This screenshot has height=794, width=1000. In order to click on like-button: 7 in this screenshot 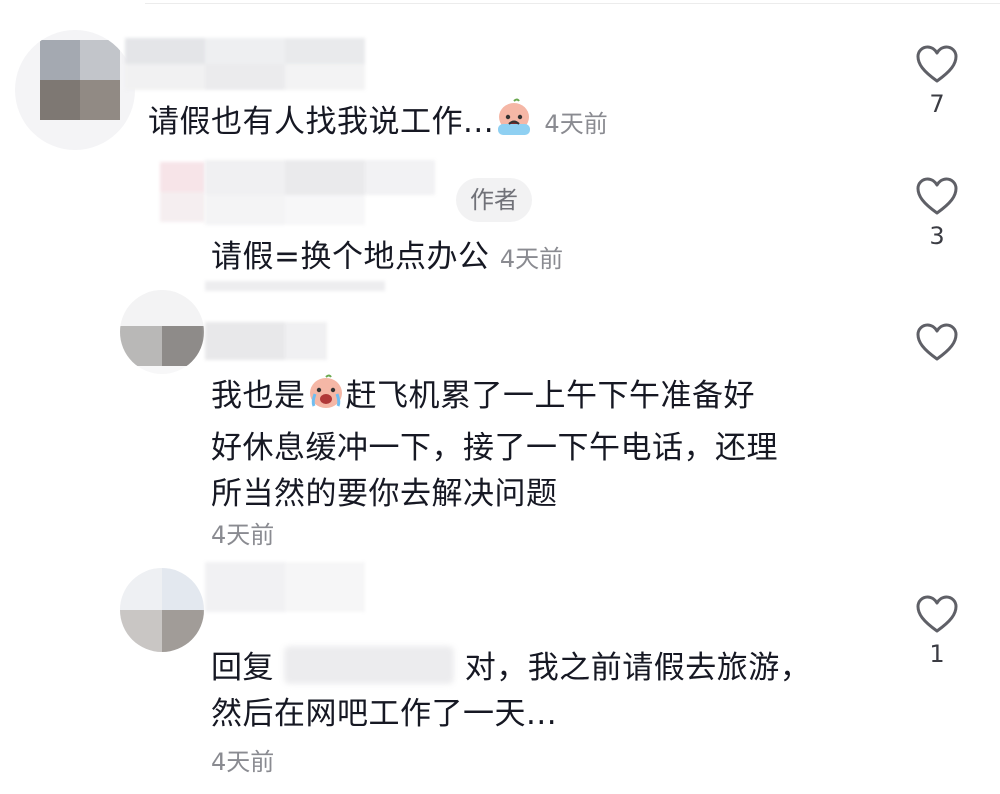, I will do `click(937, 81)`.